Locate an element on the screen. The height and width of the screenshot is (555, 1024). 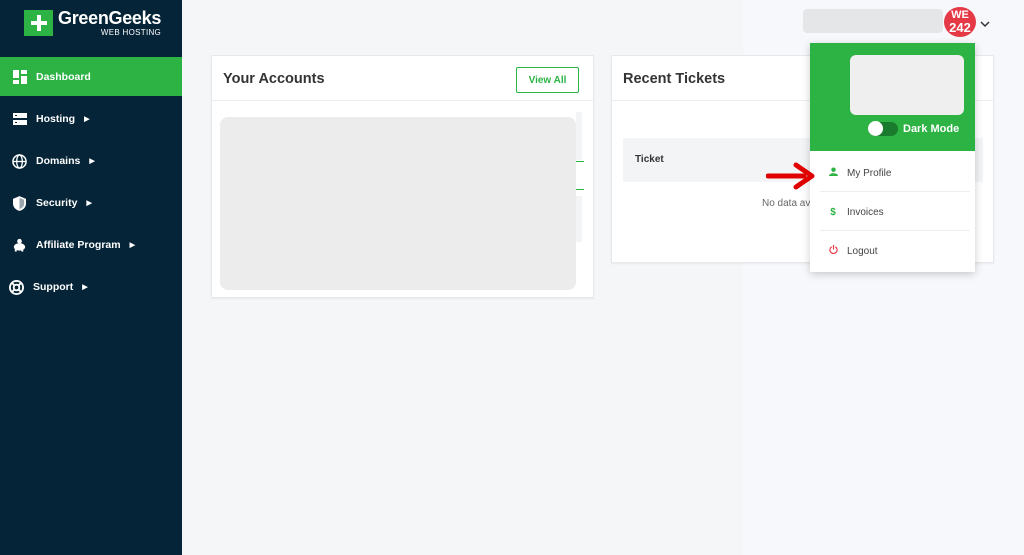
chevron-down-icon is located at coordinates (985, 24).